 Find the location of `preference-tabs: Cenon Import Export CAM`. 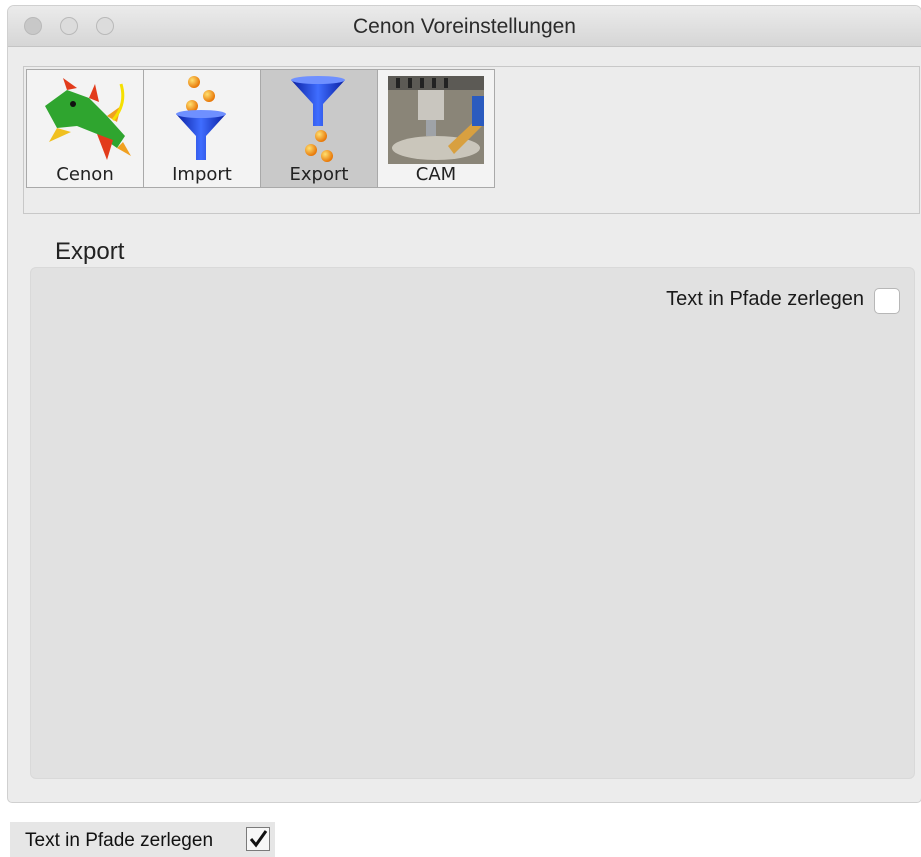

preference-tabs: Cenon Import Export CAM is located at coordinates (260, 128).